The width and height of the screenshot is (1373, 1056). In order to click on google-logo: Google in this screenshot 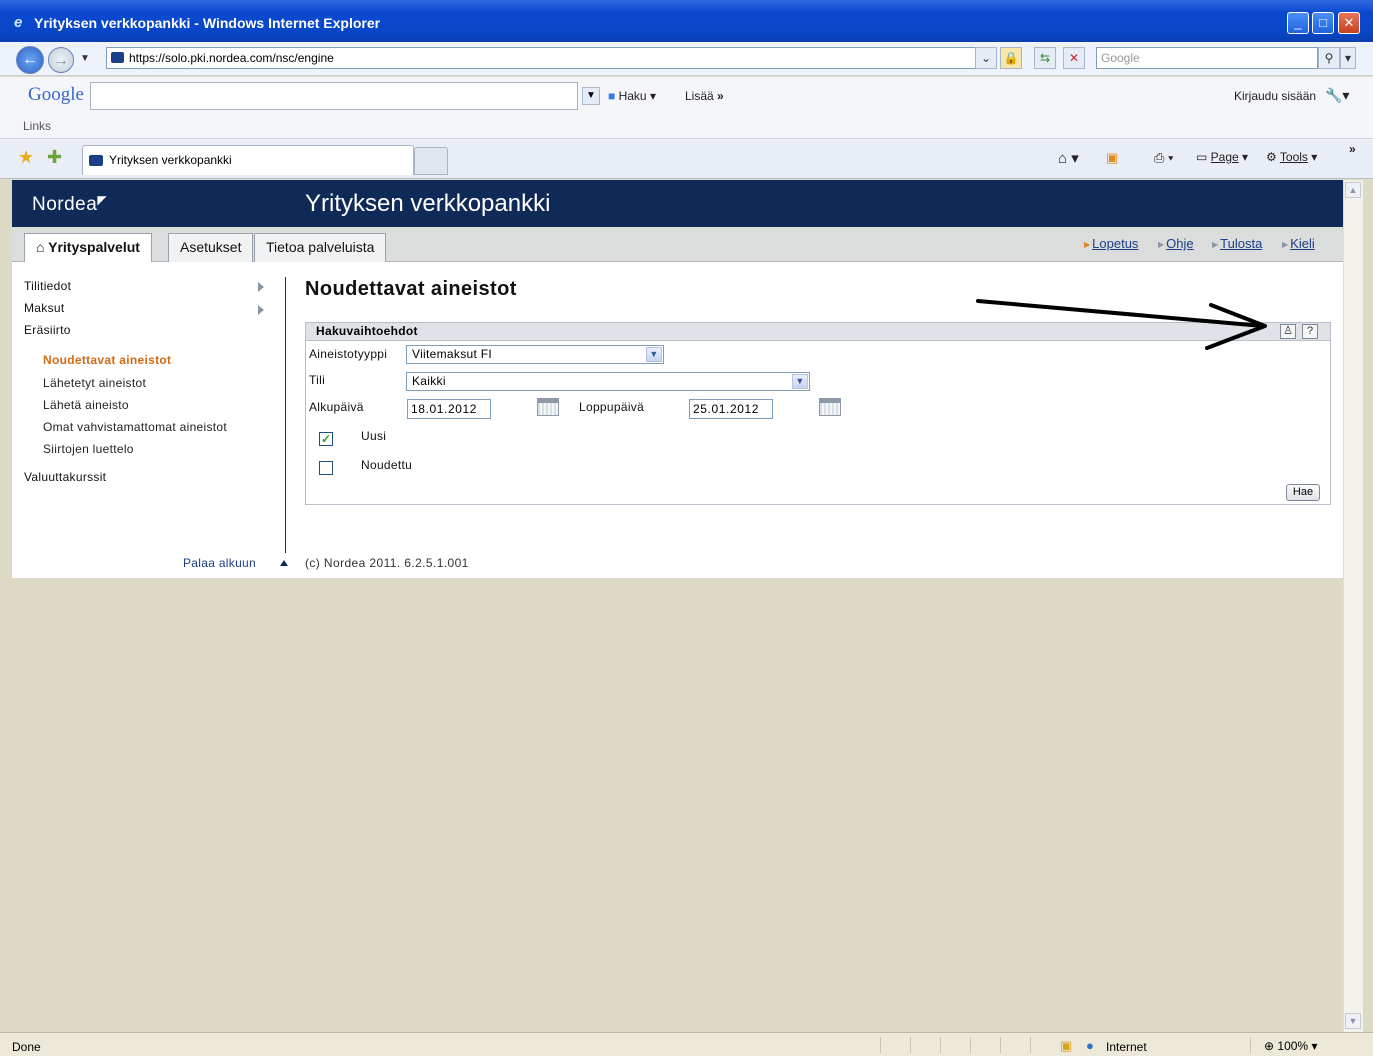, I will do `click(56, 94)`.